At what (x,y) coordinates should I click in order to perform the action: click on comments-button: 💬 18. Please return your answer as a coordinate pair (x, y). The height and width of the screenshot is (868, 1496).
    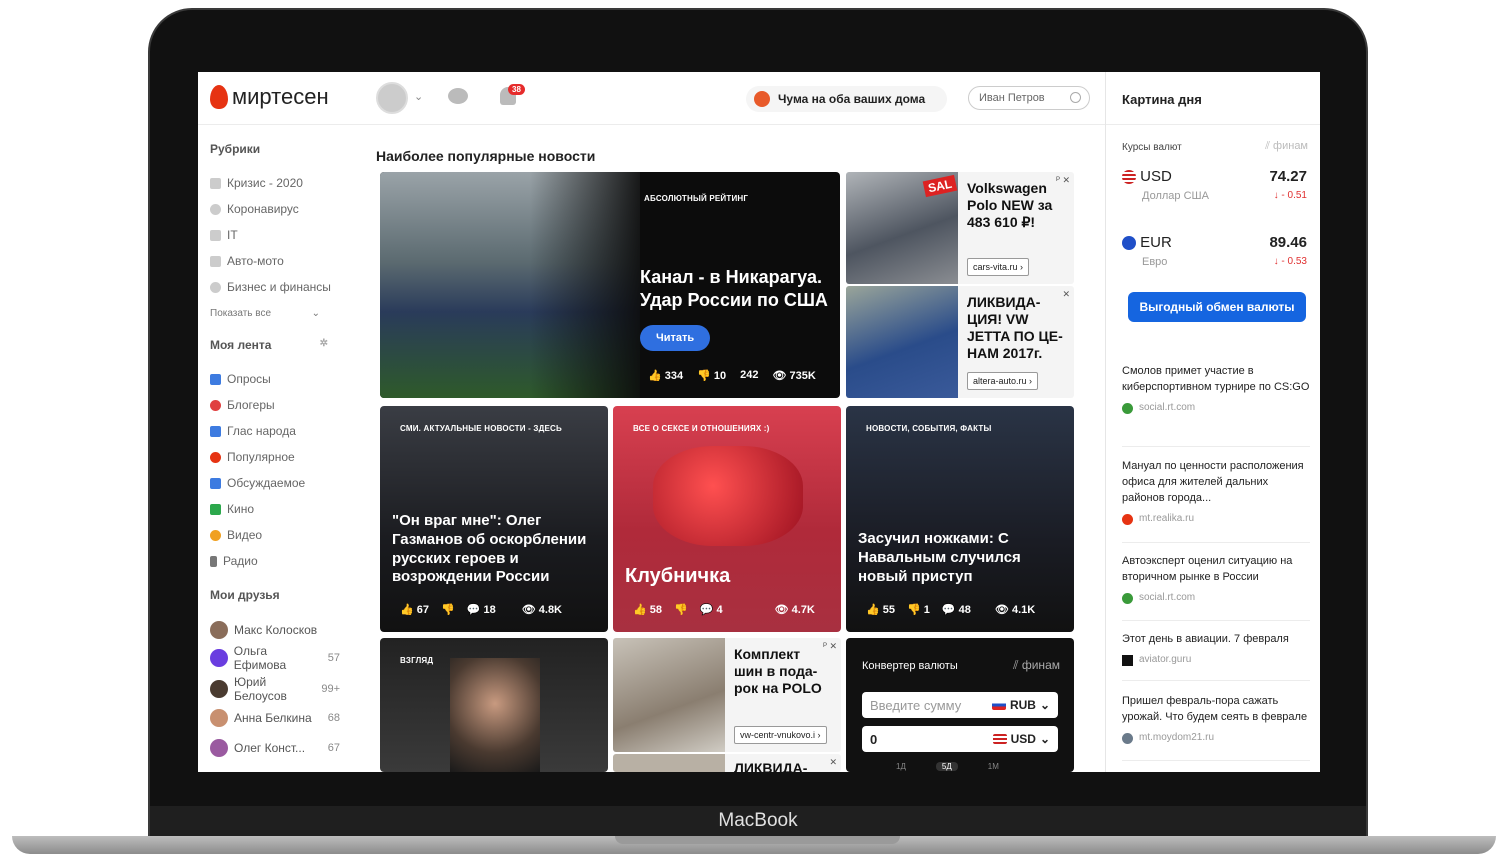
    Looking at the image, I should click on (481, 609).